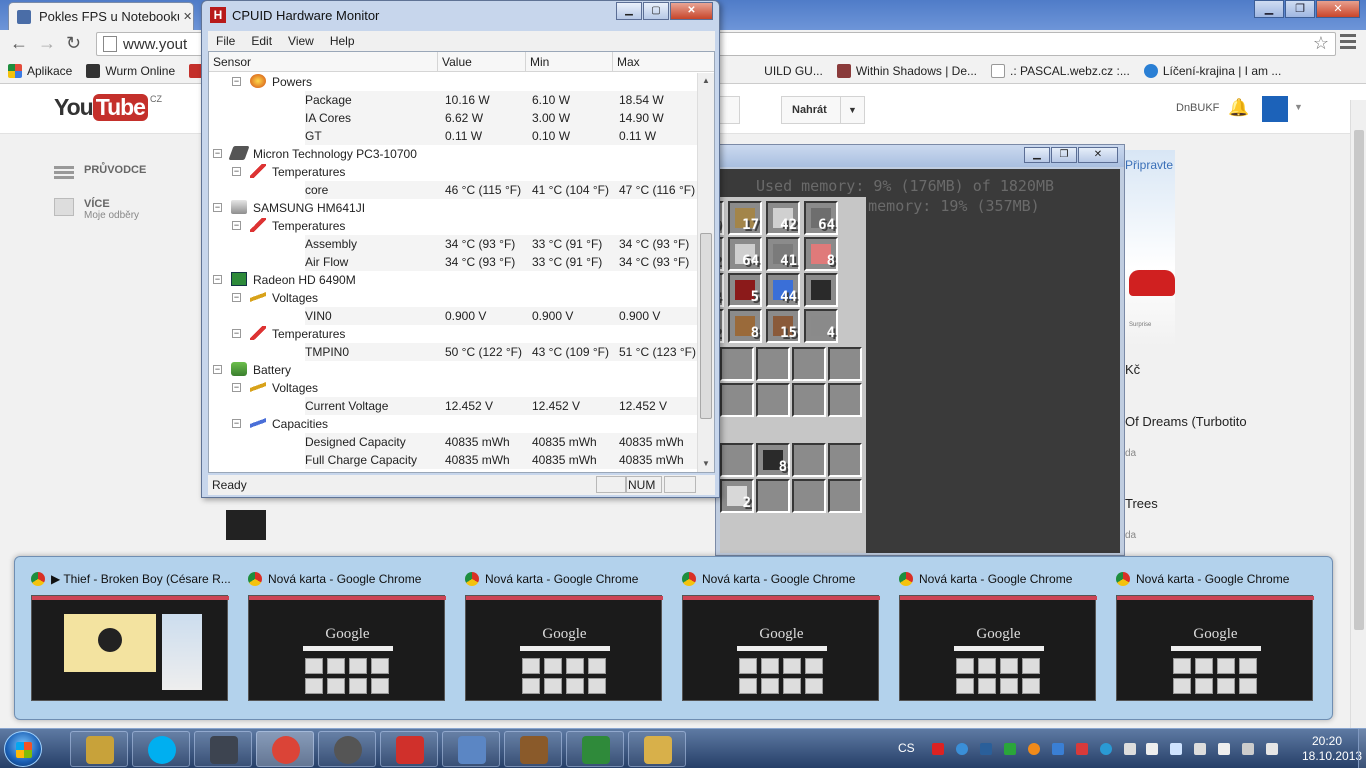 The width and height of the screenshot is (1366, 768). I want to click on column-header-sensor: Sensor, so click(323, 62).